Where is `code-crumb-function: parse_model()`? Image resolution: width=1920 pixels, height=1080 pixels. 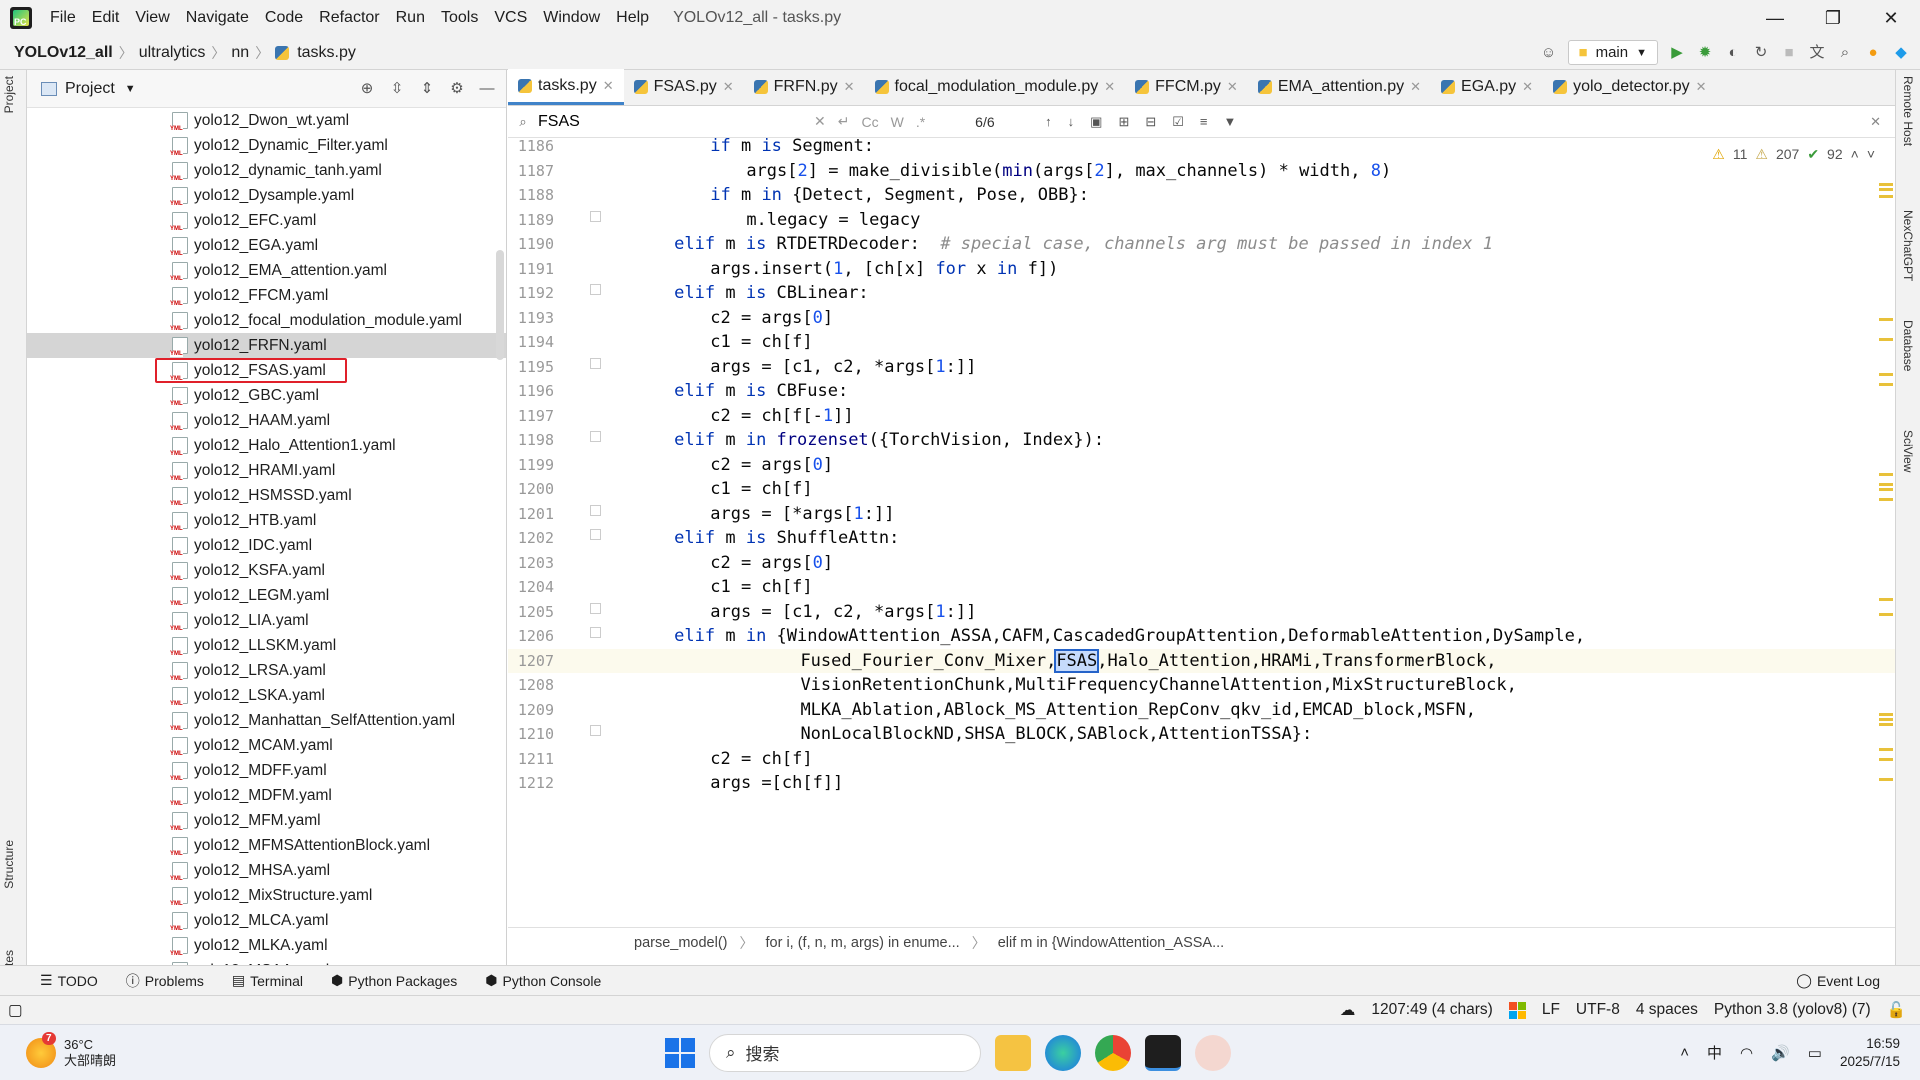
code-crumb-function: parse_model() is located at coordinates (681, 943).